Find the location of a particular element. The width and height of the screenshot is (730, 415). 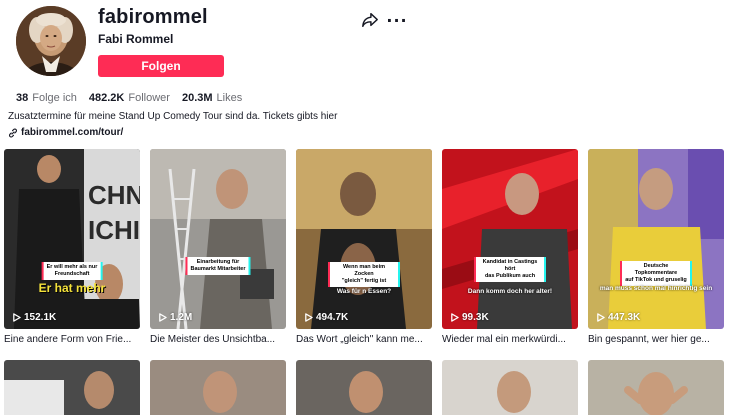

stat-likes: 20.3M Likes is located at coordinates (212, 98).